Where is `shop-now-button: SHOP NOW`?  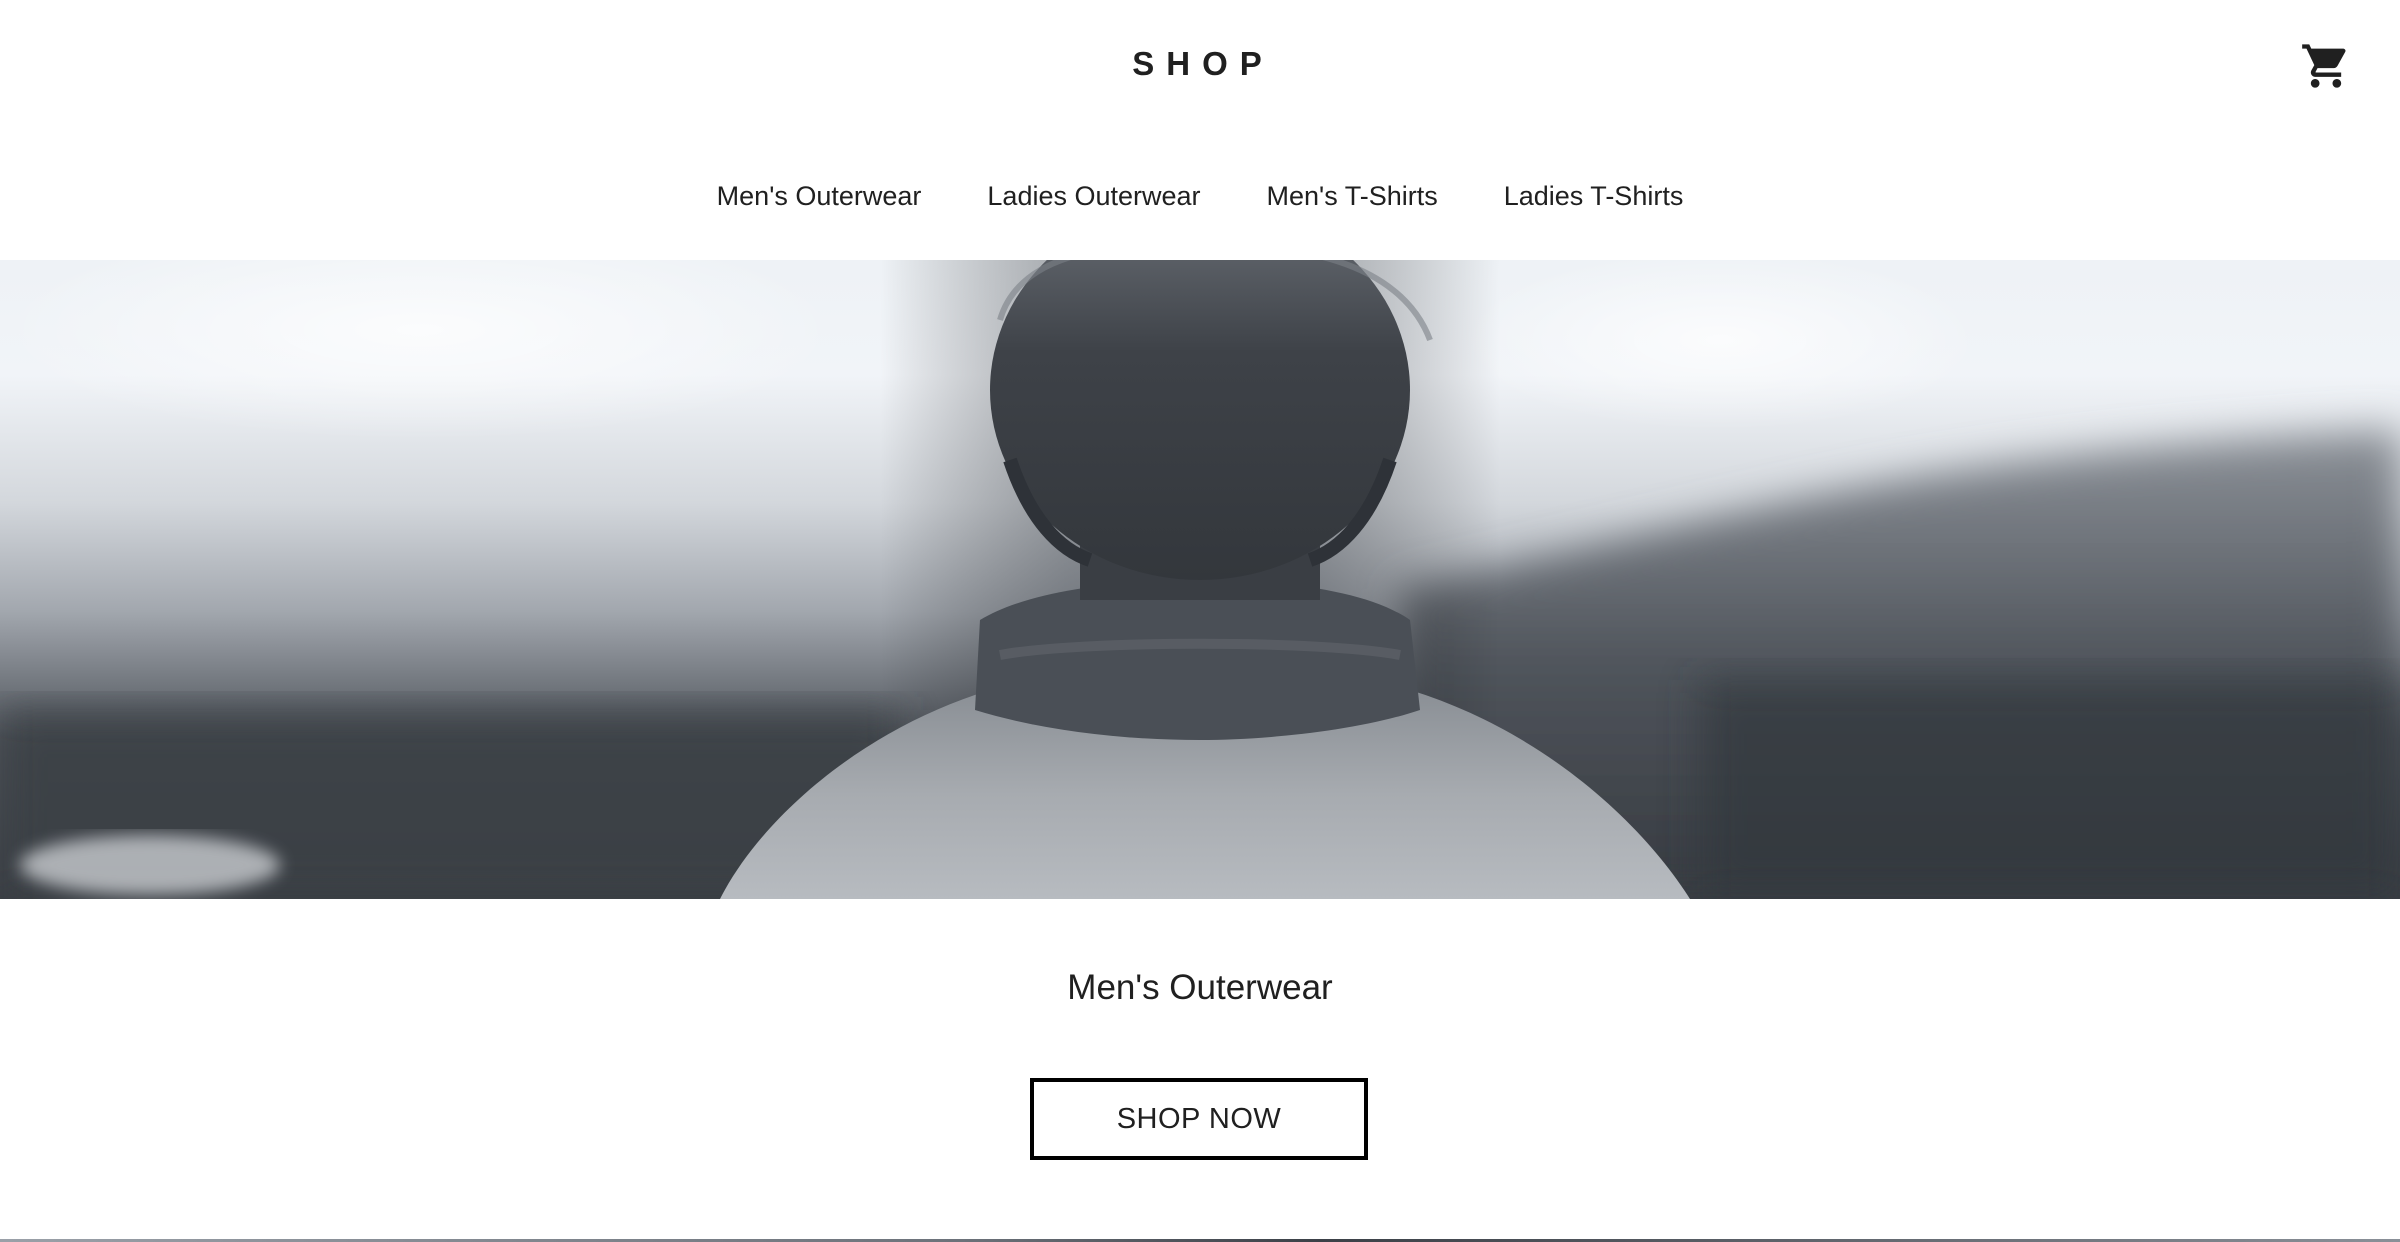 shop-now-button: SHOP NOW is located at coordinates (1199, 1119).